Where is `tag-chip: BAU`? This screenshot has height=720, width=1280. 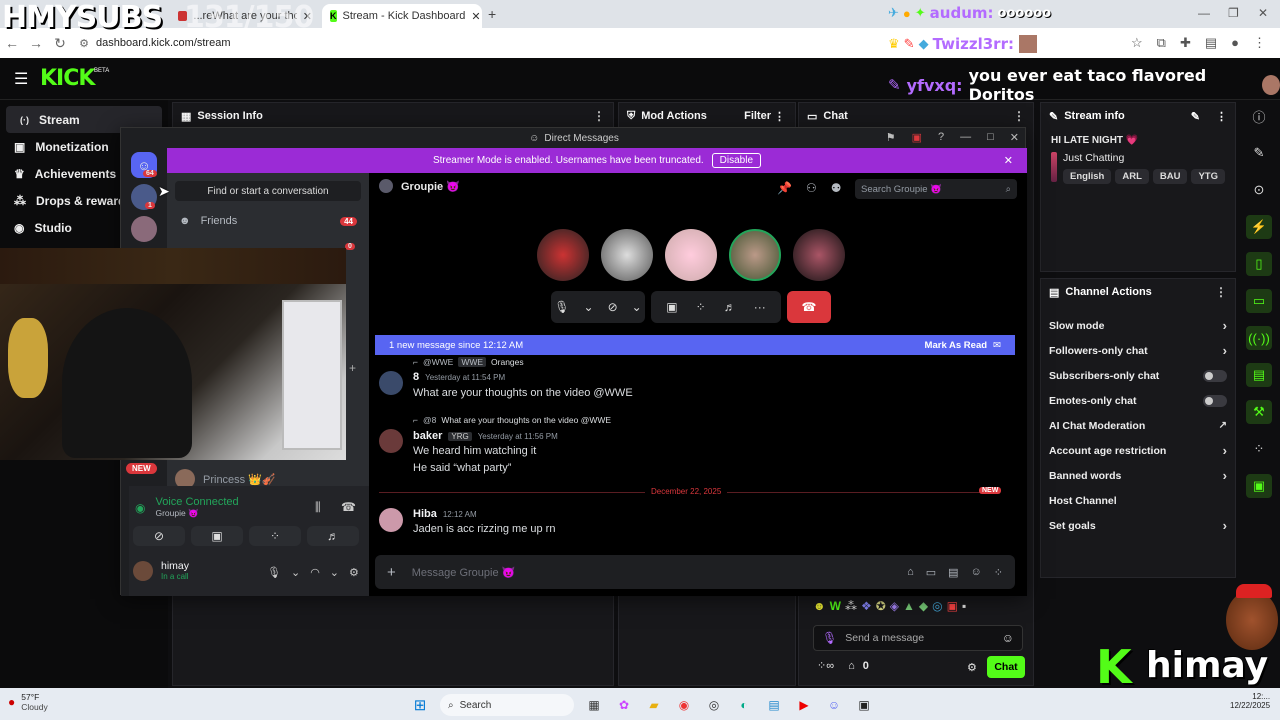
tag-chip: BAU is located at coordinates (1170, 176).